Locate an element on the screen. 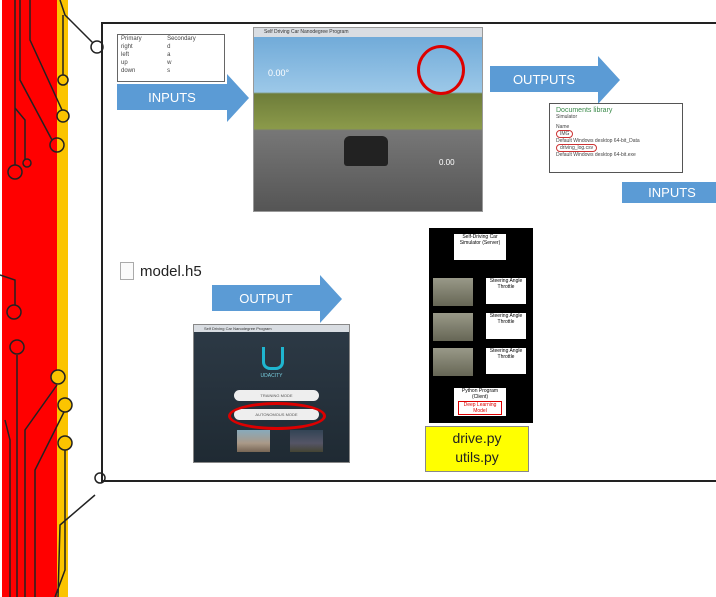 The height and width of the screenshot is (597, 716). cell: s is located at coordinates (169, 71).